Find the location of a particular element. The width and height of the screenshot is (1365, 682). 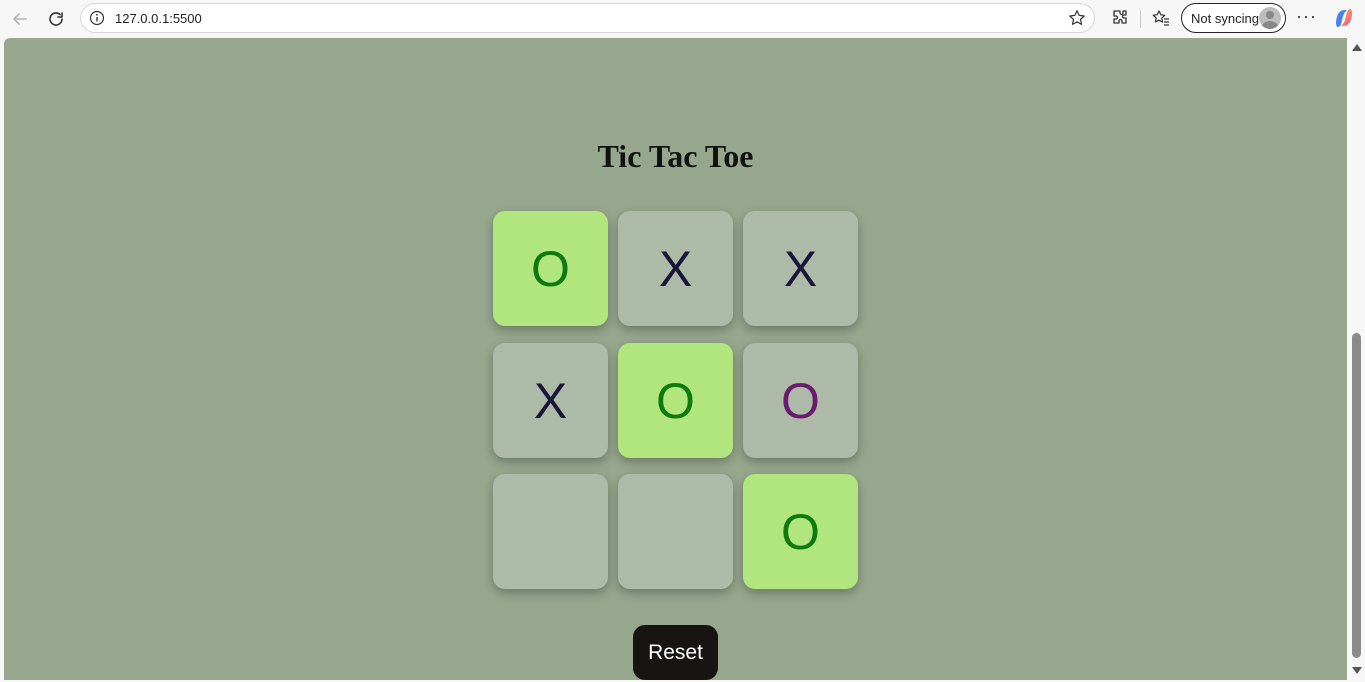

avatar is located at coordinates (1270, 18).